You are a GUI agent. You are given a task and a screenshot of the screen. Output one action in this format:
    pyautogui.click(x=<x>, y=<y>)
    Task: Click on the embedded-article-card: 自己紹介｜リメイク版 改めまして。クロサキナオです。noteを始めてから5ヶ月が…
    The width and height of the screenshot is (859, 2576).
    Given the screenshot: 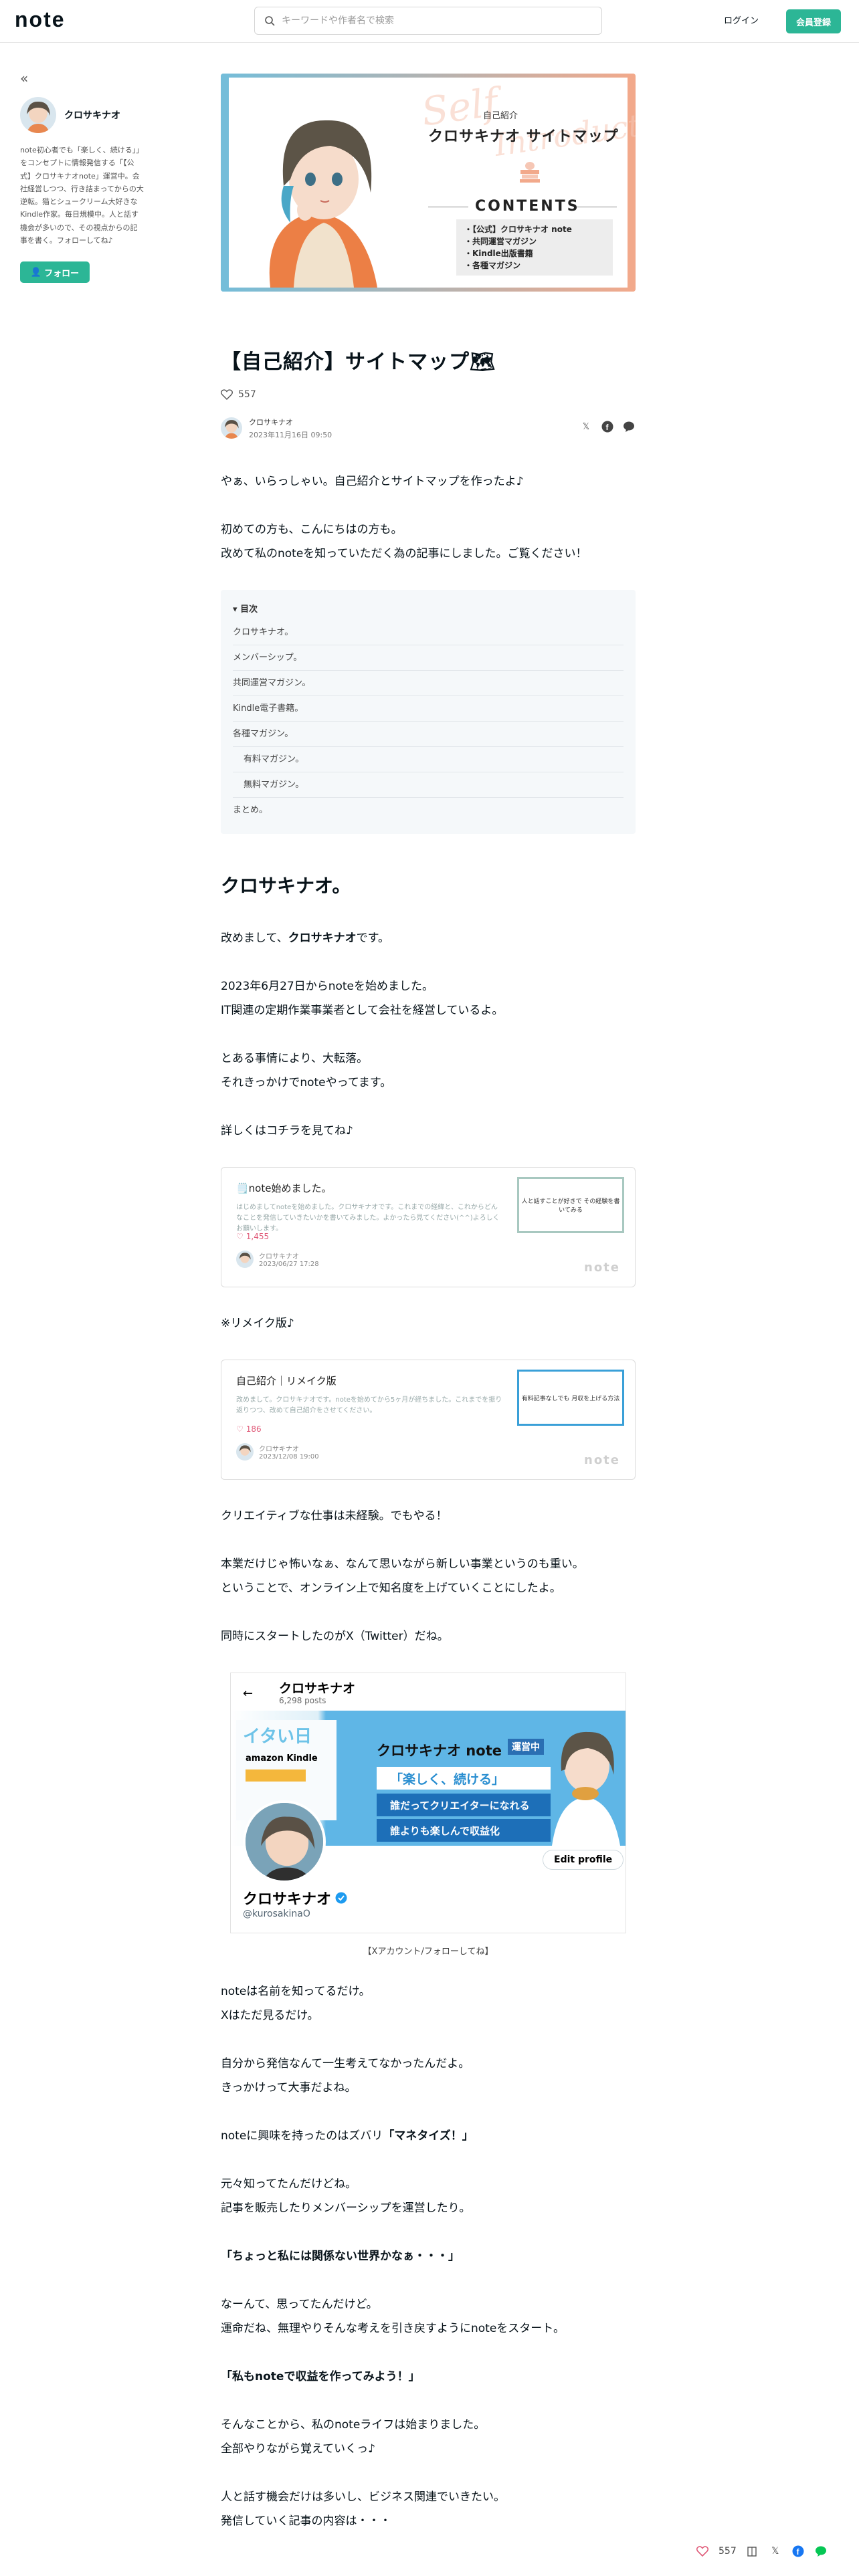 What is the action you would take?
    pyautogui.click(x=428, y=1420)
    